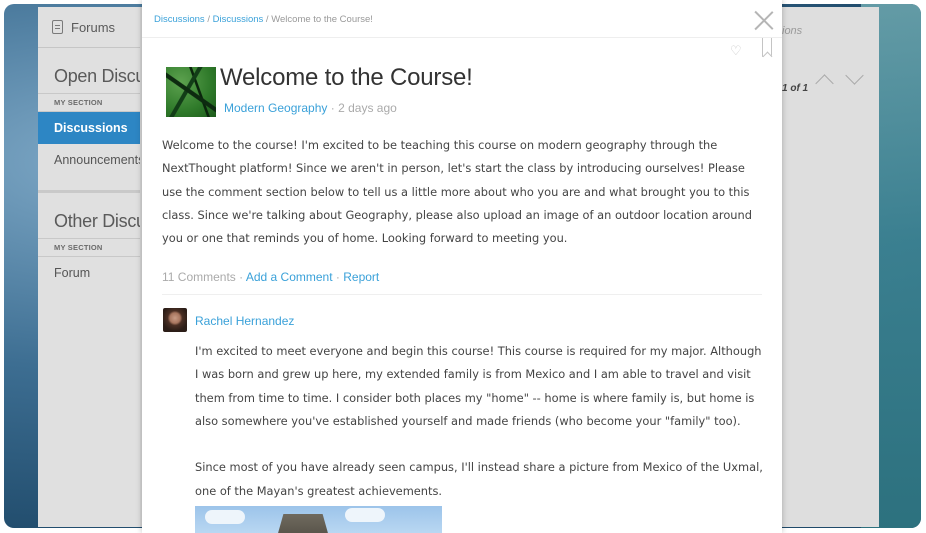  Describe the element at coordinates (346, 77) in the screenshot. I see `topic-title: Welcome to the Course!` at that location.